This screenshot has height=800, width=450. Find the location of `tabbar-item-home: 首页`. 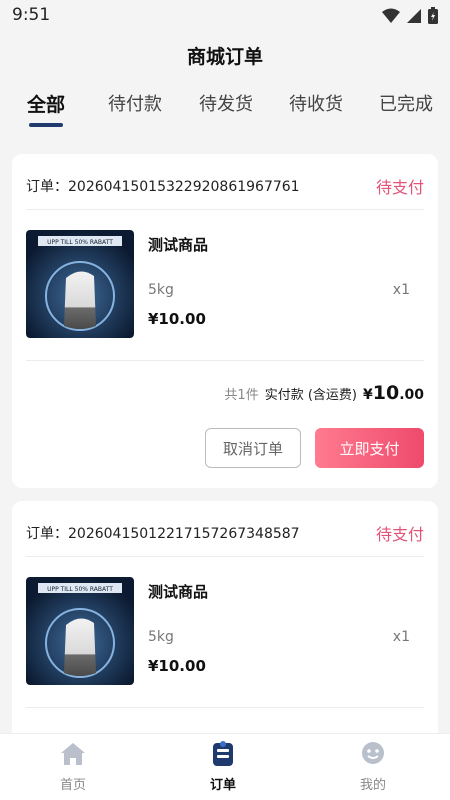

tabbar-item-home: 首页 is located at coordinates (73, 767).